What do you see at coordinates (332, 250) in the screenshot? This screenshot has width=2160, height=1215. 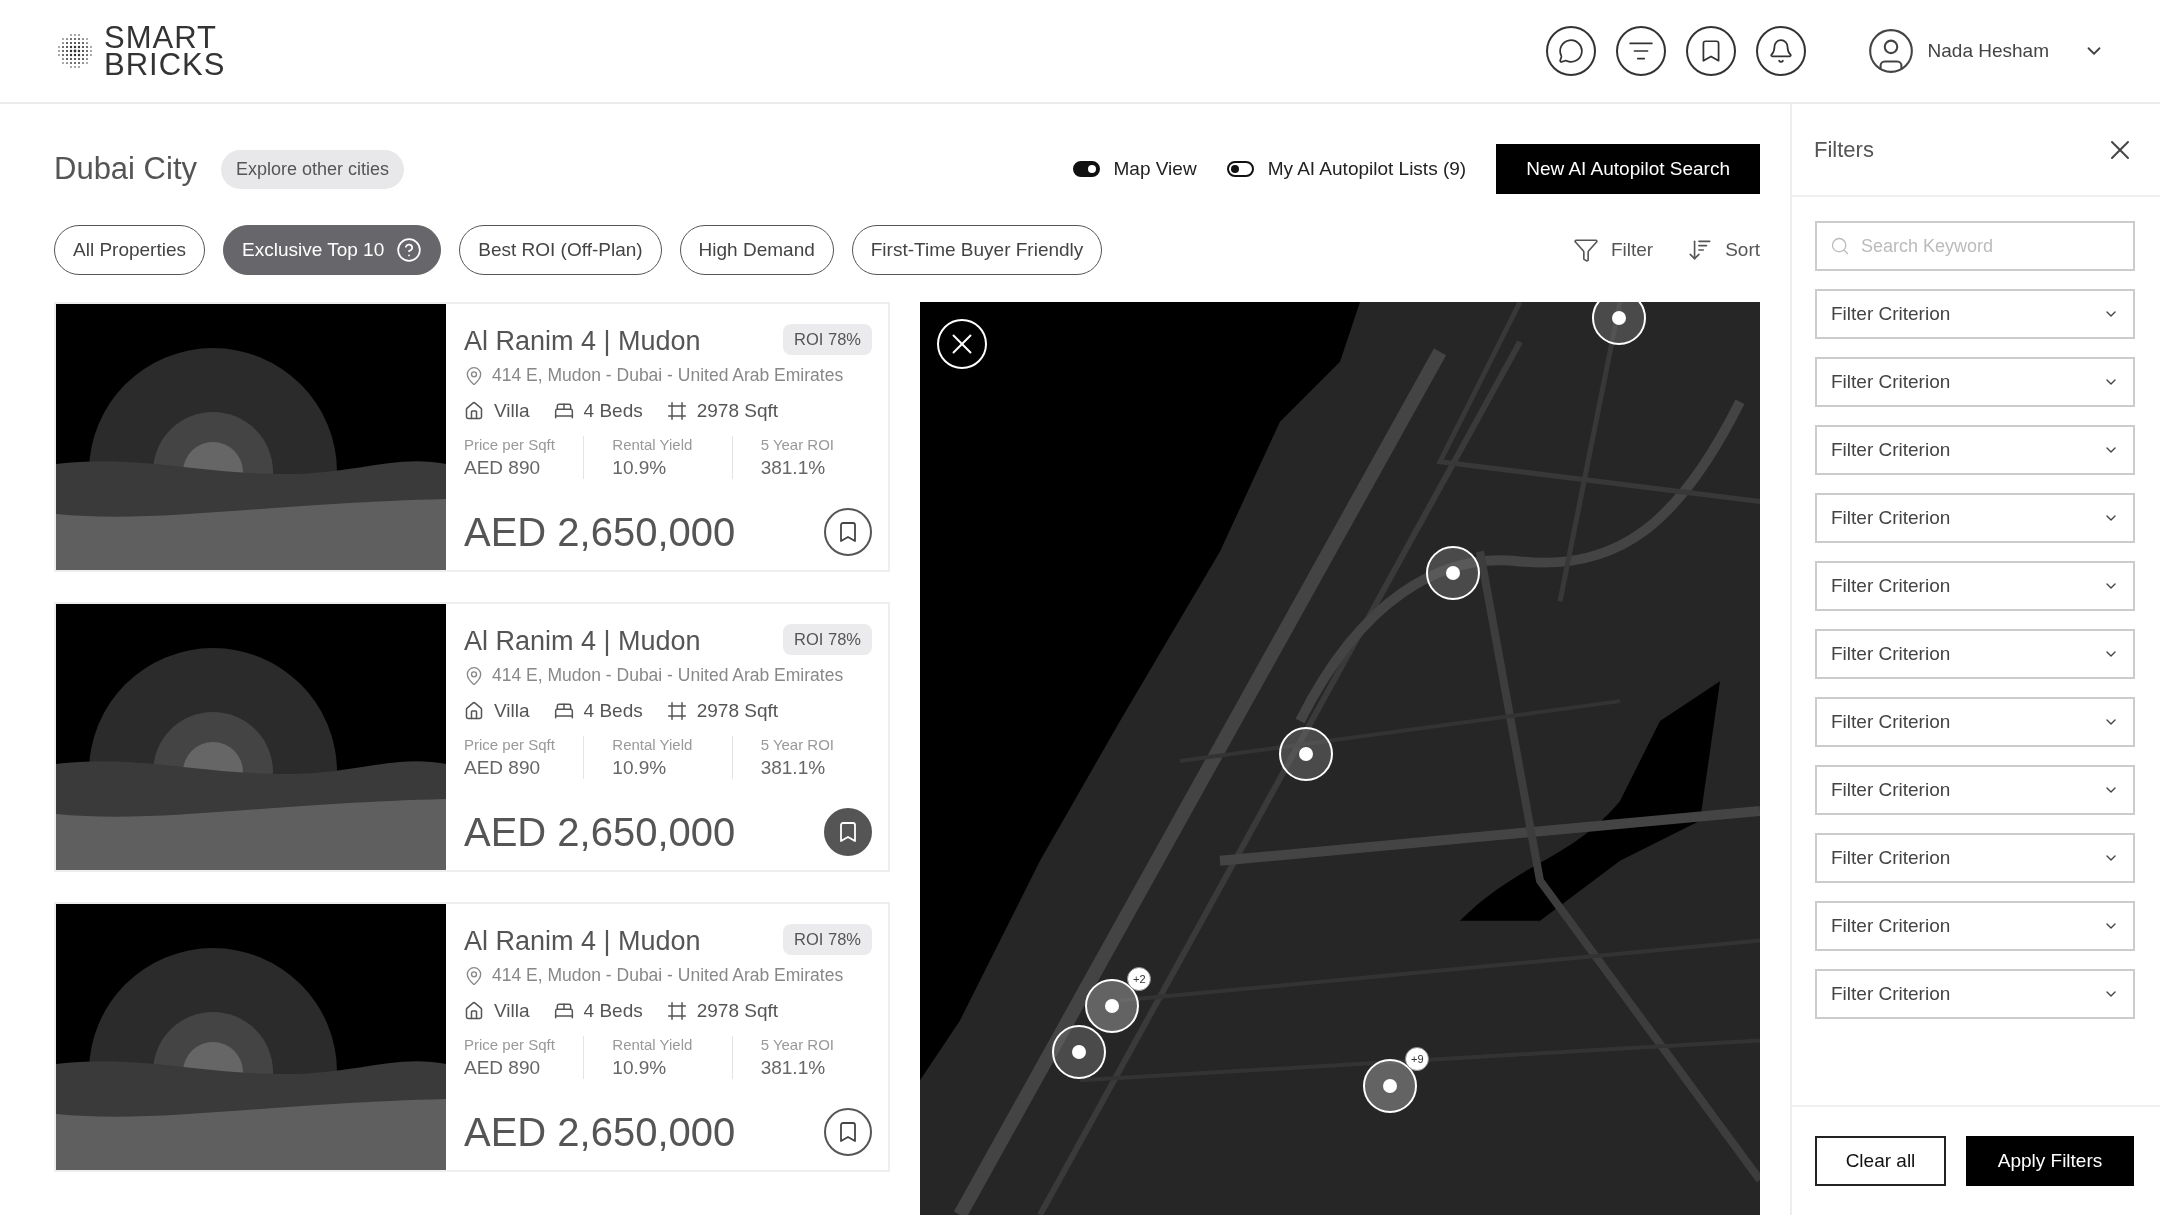 I see `category-chip: Exclusive Top 10` at bounding box center [332, 250].